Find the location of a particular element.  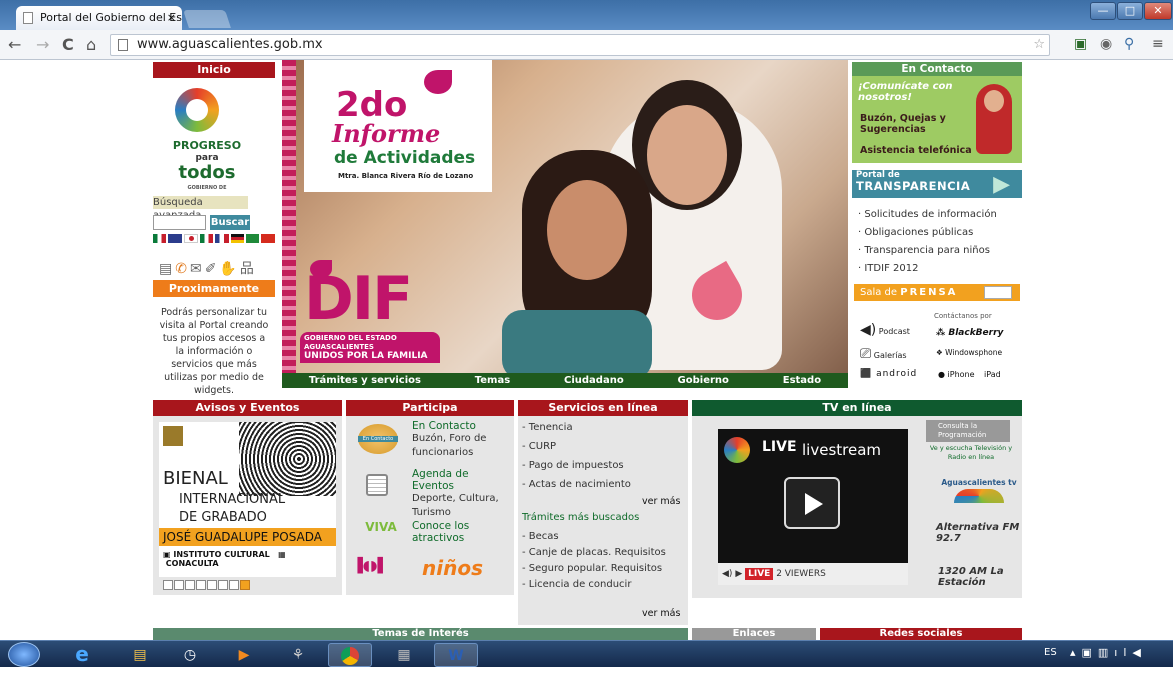

consulta-programacion-button: Consulta la Programación is located at coordinates (968, 431).